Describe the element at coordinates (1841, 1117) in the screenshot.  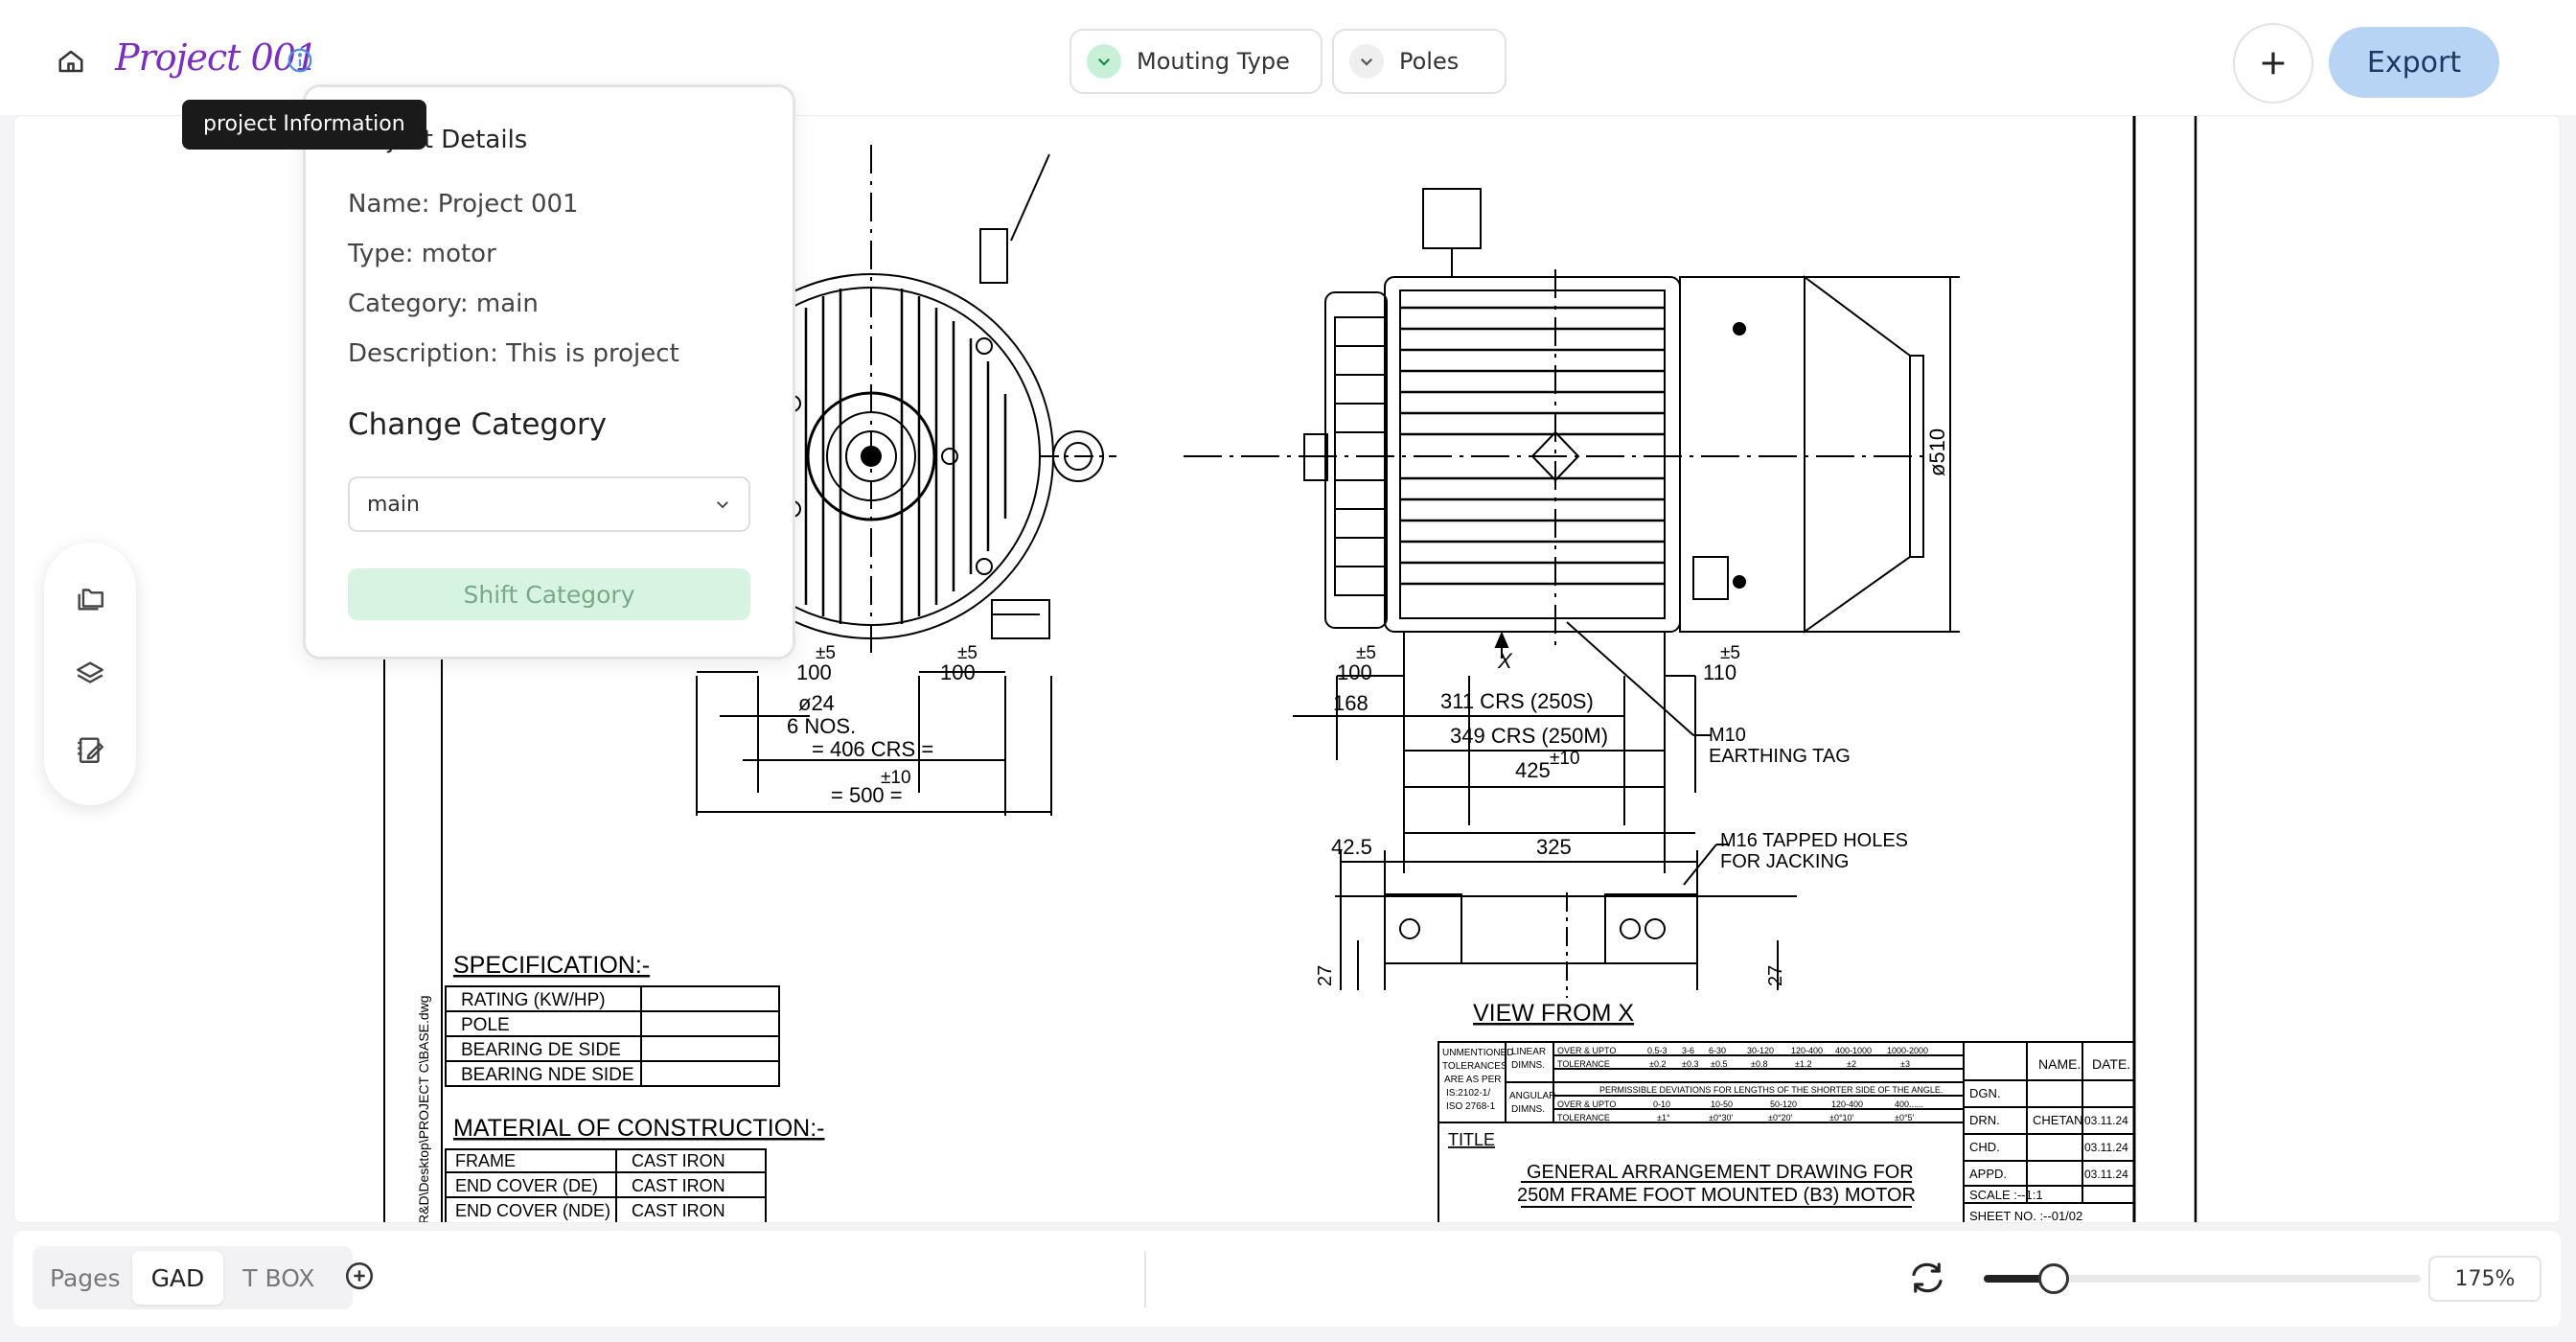
I see `title-block-text: ±0°10'` at that location.